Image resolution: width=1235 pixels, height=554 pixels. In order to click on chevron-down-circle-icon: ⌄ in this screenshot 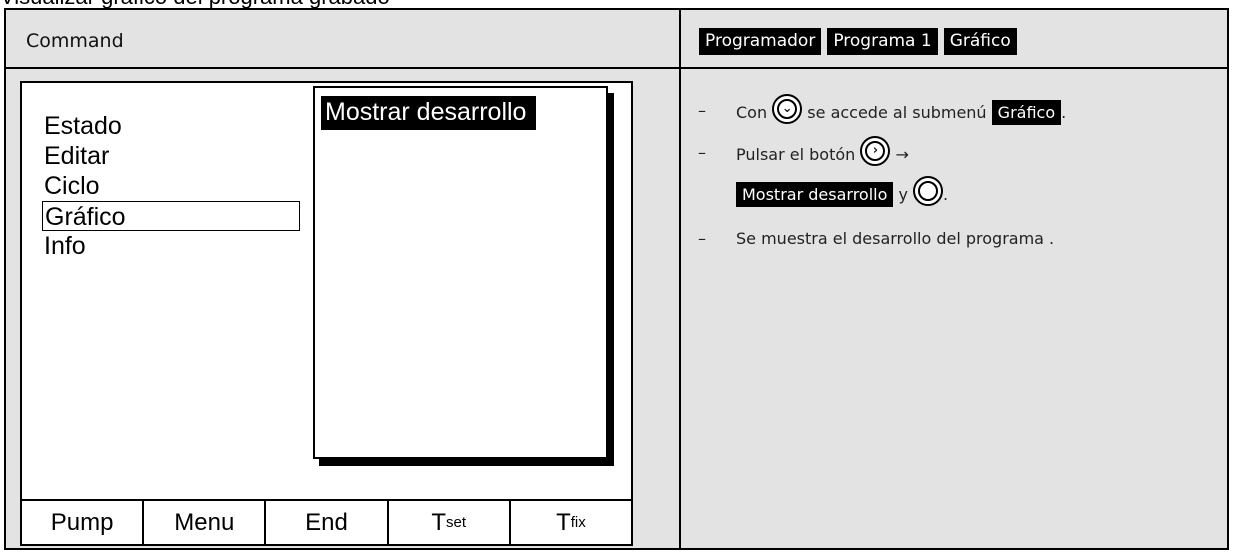, I will do `click(787, 109)`.